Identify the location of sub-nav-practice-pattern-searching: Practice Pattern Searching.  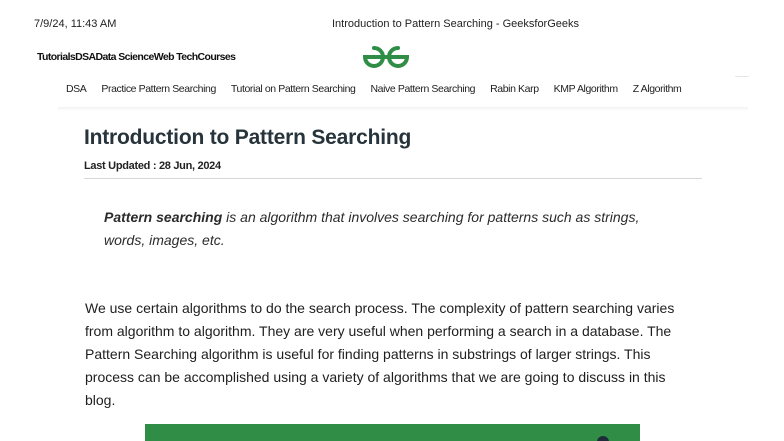
(158, 89).